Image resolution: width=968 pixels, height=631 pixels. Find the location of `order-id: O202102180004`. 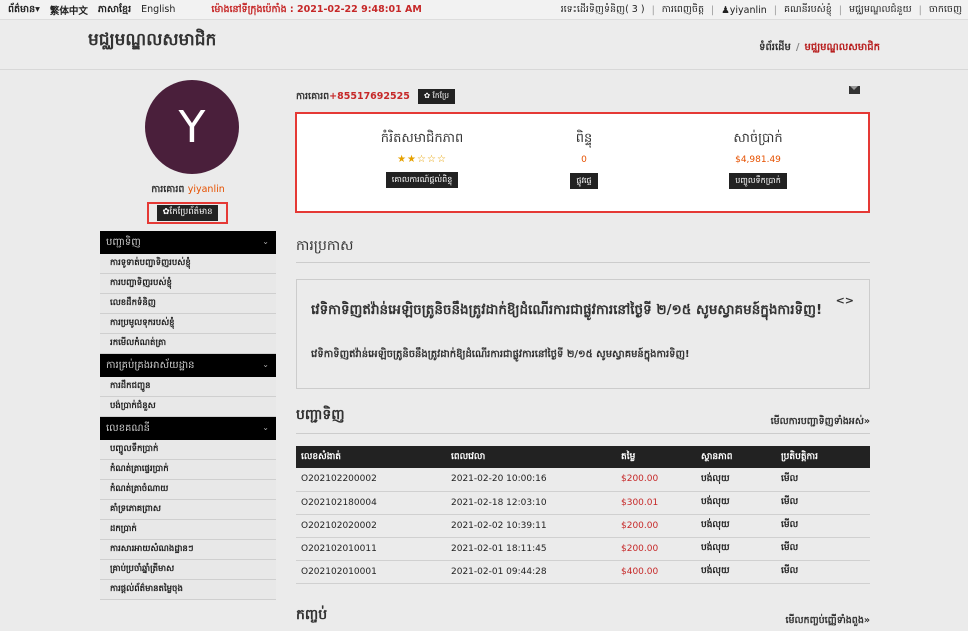

order-id: O202102180004 is located at coordinates (371, 503).